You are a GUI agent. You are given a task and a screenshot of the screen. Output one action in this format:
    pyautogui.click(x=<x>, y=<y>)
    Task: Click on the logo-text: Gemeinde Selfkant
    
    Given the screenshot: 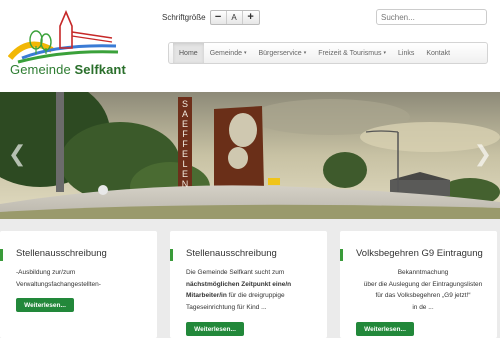 What is the action you would take?
    pyautogui.click(x=68, y=69)
    